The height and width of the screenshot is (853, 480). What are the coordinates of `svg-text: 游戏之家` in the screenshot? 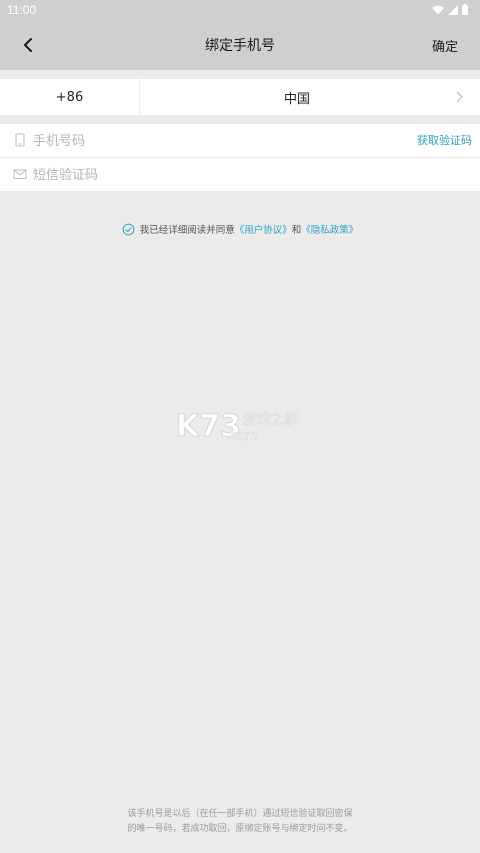 It's located at (270, 419).